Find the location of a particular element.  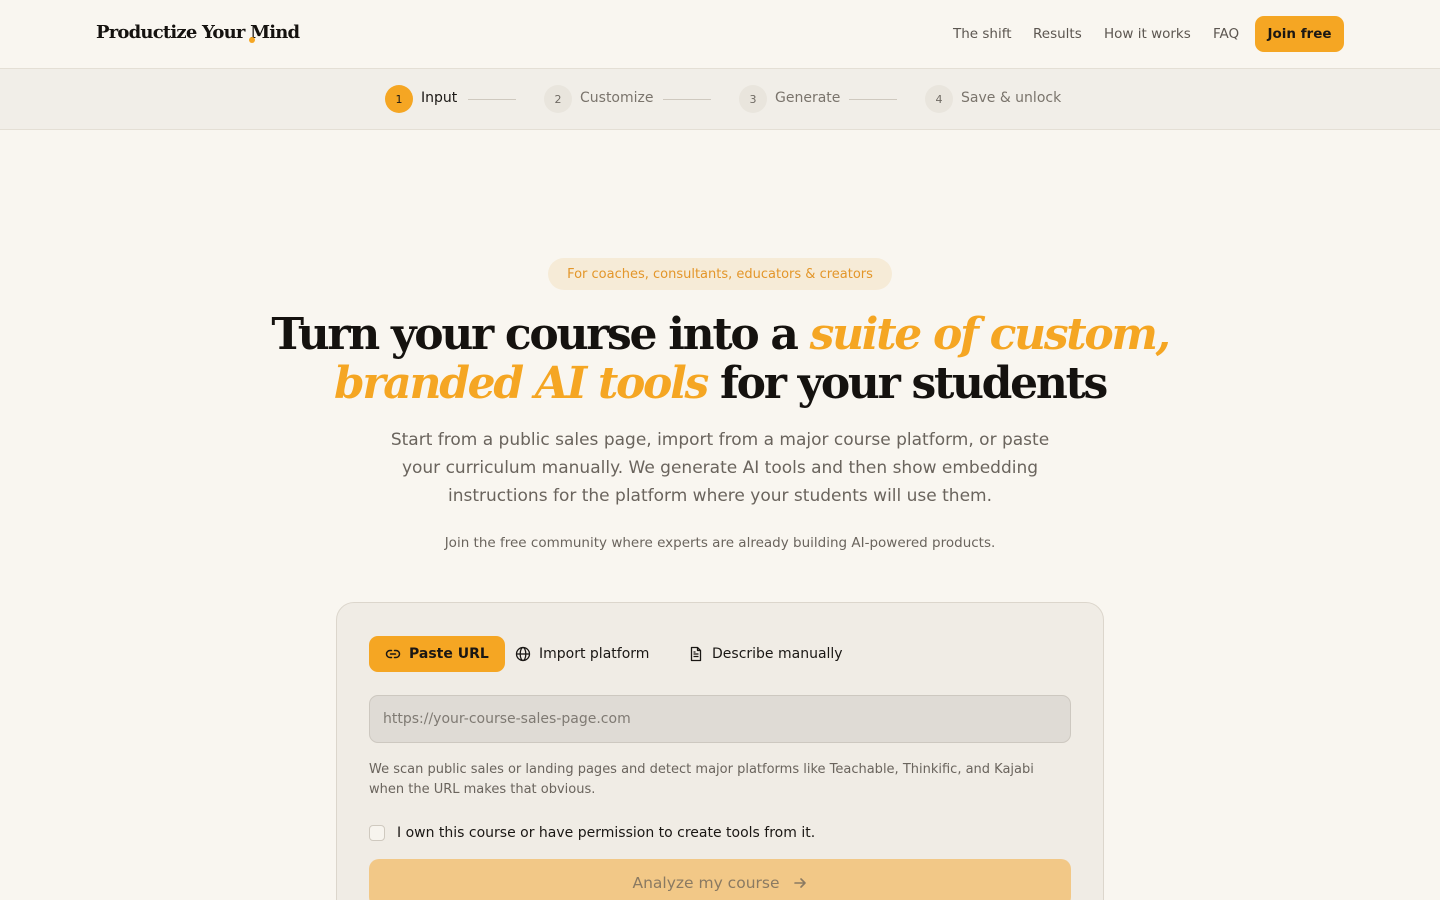

step-4-label: Save & unlock is located at coordinates (1011, 98).